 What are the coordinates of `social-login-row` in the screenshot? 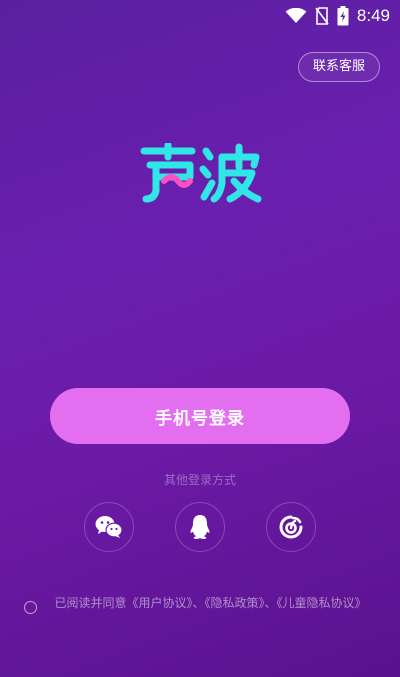 It's located at (200, 527).